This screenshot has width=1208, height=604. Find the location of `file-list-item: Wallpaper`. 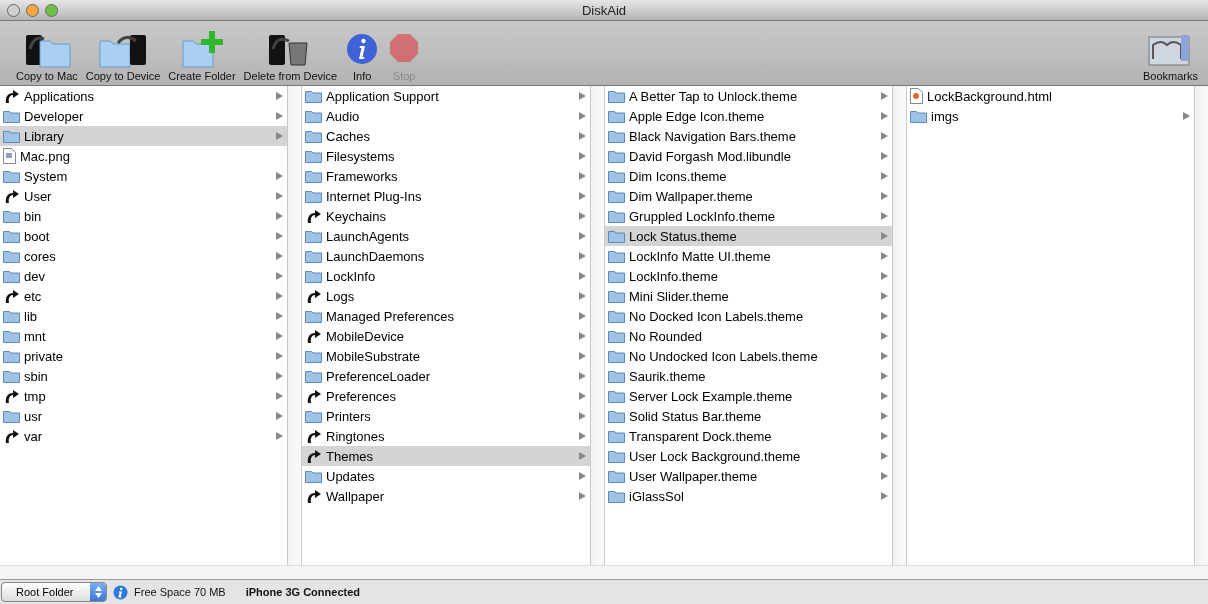

file-list-item: Wallpaper is located at coordinates (446, 496).